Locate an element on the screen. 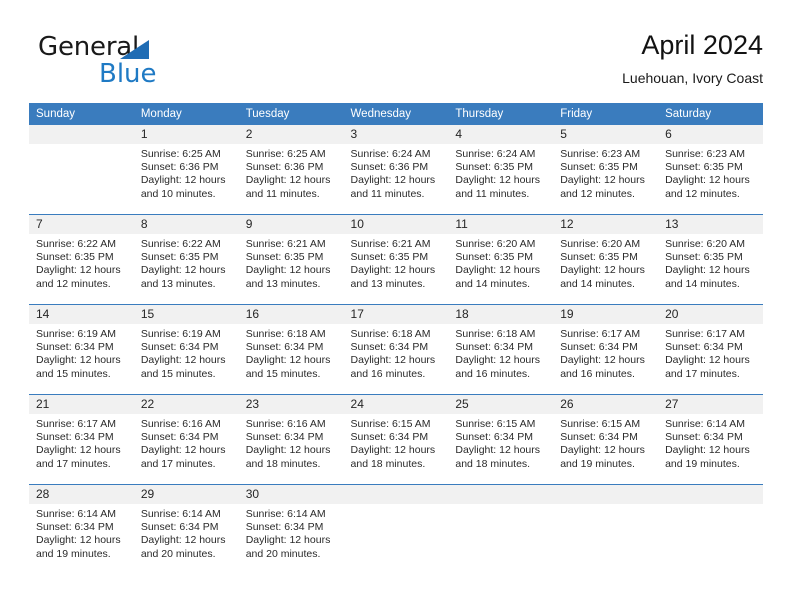 The height and width of the screenshot is (612, 792). weekday-header-tuesday: Tuesday is located at coordinates (291, 114).